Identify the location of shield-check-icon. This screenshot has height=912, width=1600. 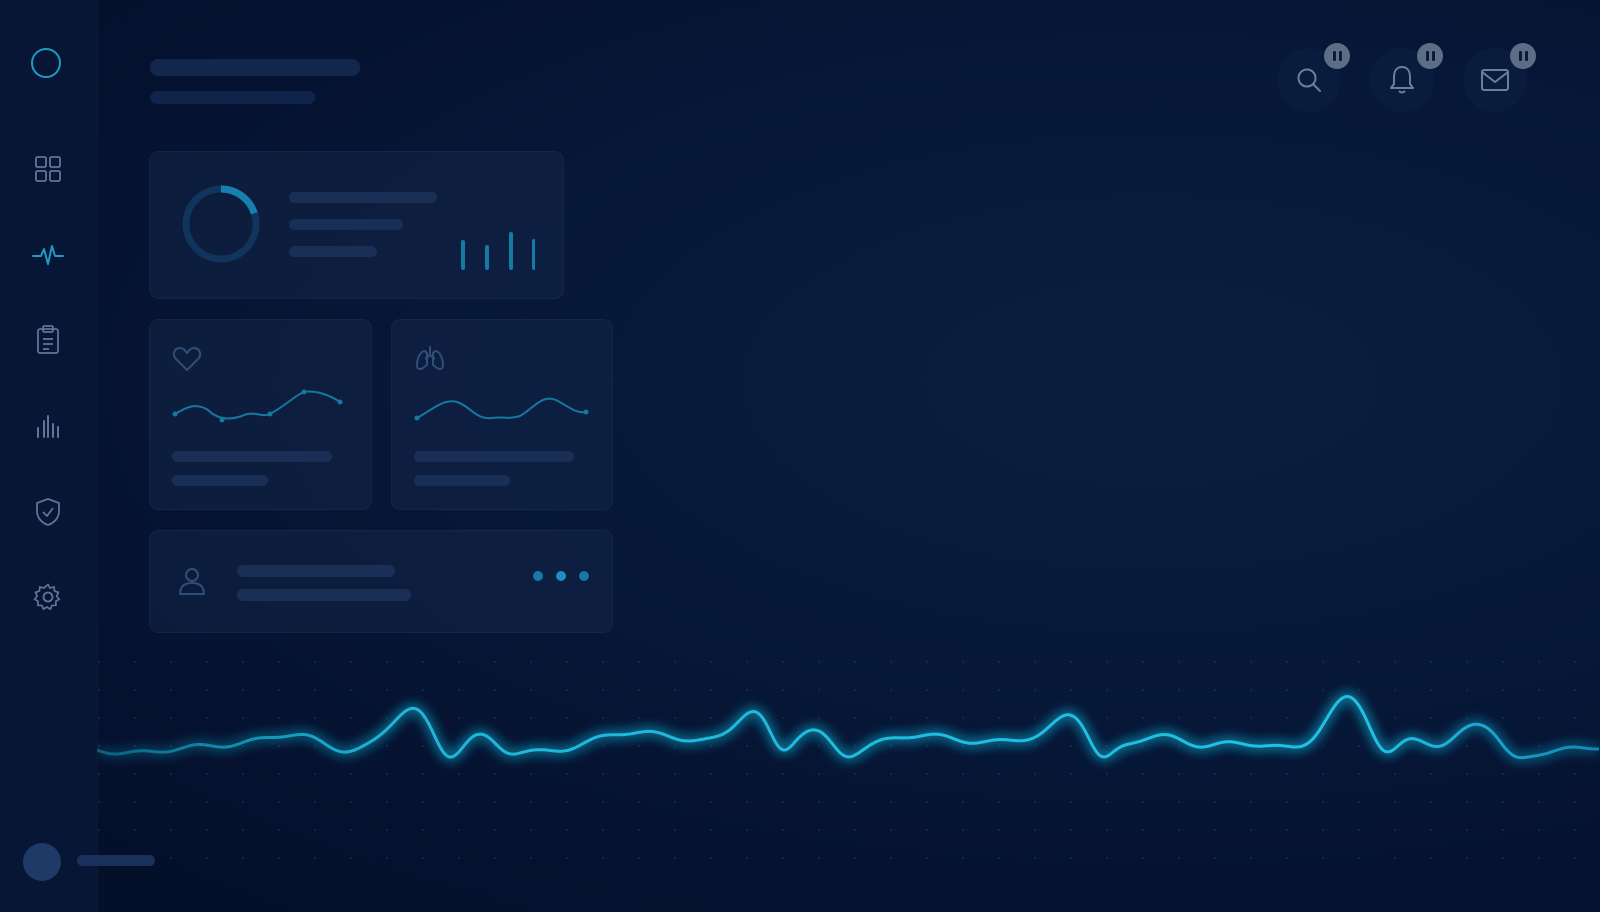
(48, 512).